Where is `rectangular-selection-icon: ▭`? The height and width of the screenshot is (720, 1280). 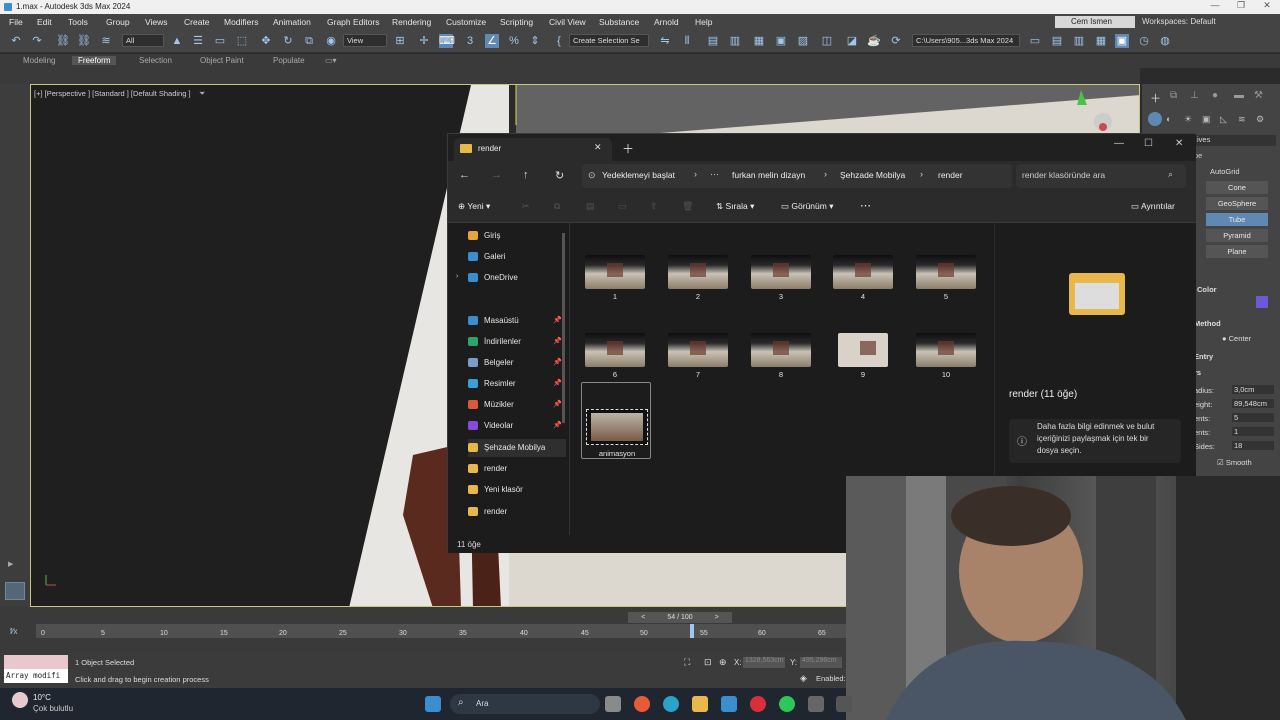 rectangular-selection-icon: ▭ is located at coordinates (220, 41).